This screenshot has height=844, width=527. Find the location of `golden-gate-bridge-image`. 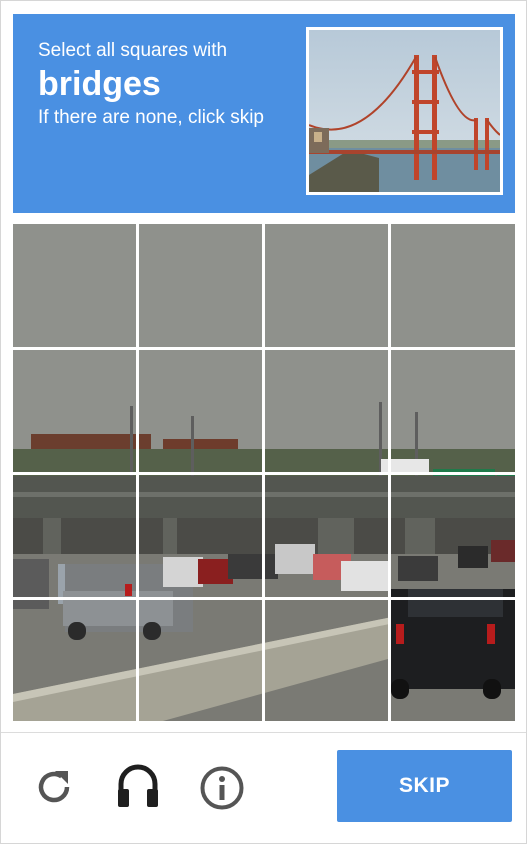

golden-gate-bridge-image is located at coordinates (404, 111).